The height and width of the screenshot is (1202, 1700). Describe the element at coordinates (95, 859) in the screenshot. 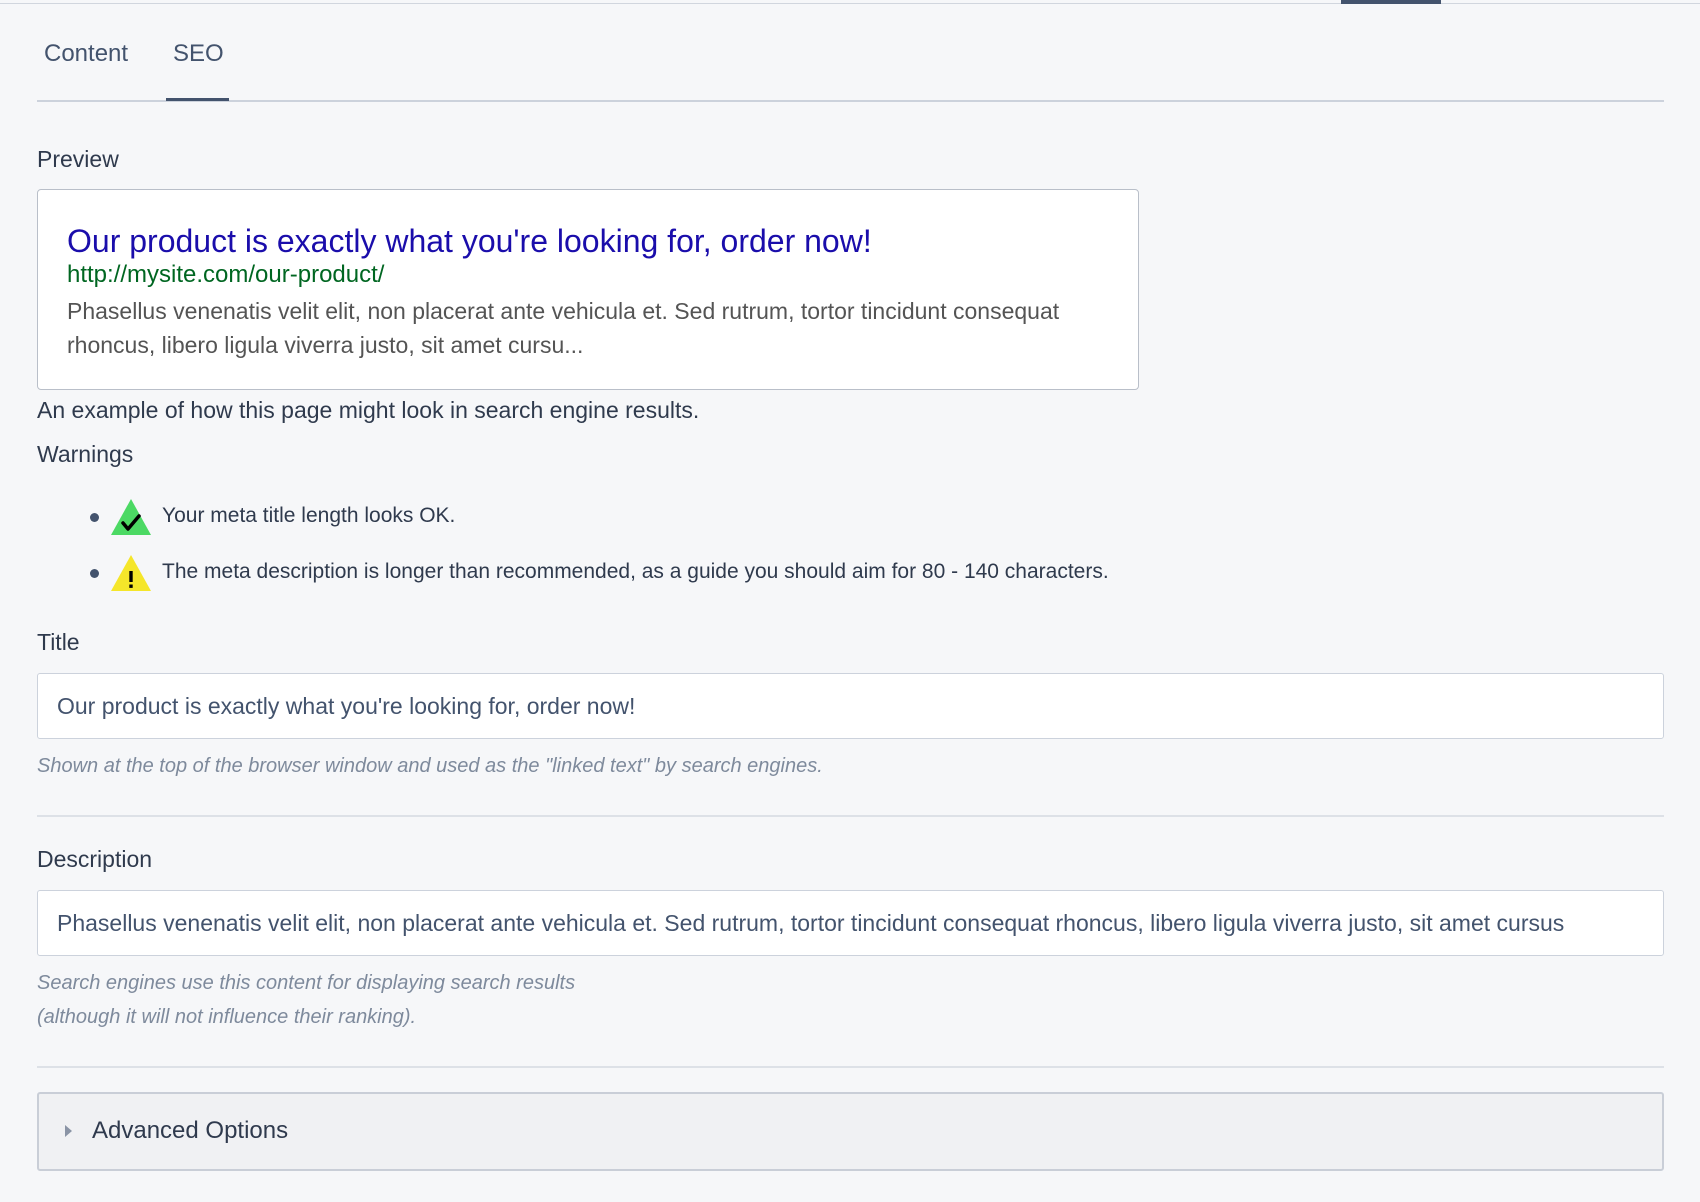

I see `description-label: Description` at that location.